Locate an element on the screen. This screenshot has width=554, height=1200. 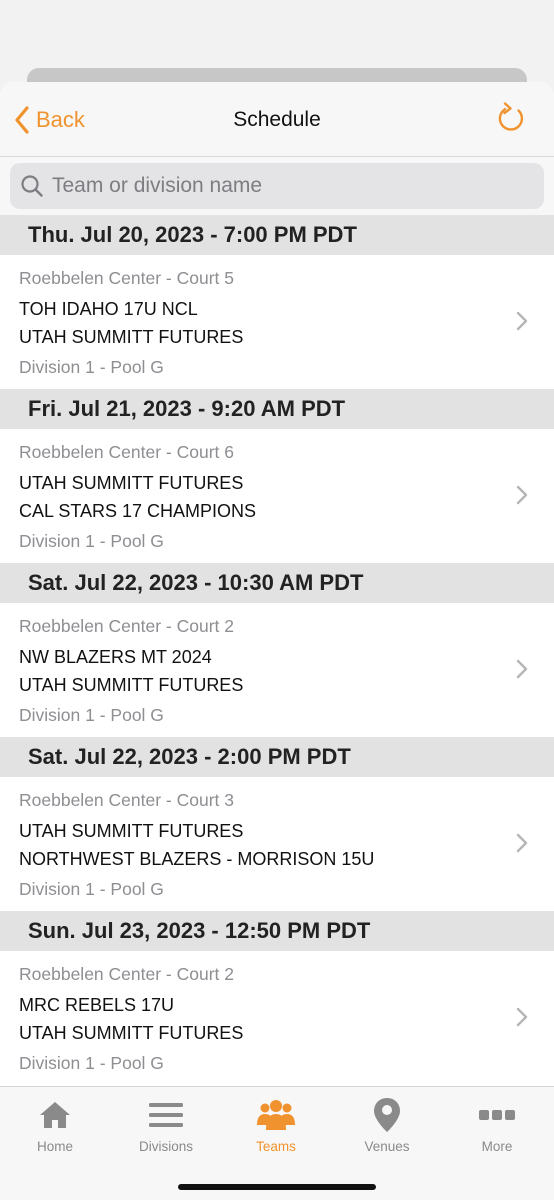
list-icon is located at coordinates (166, 1115).